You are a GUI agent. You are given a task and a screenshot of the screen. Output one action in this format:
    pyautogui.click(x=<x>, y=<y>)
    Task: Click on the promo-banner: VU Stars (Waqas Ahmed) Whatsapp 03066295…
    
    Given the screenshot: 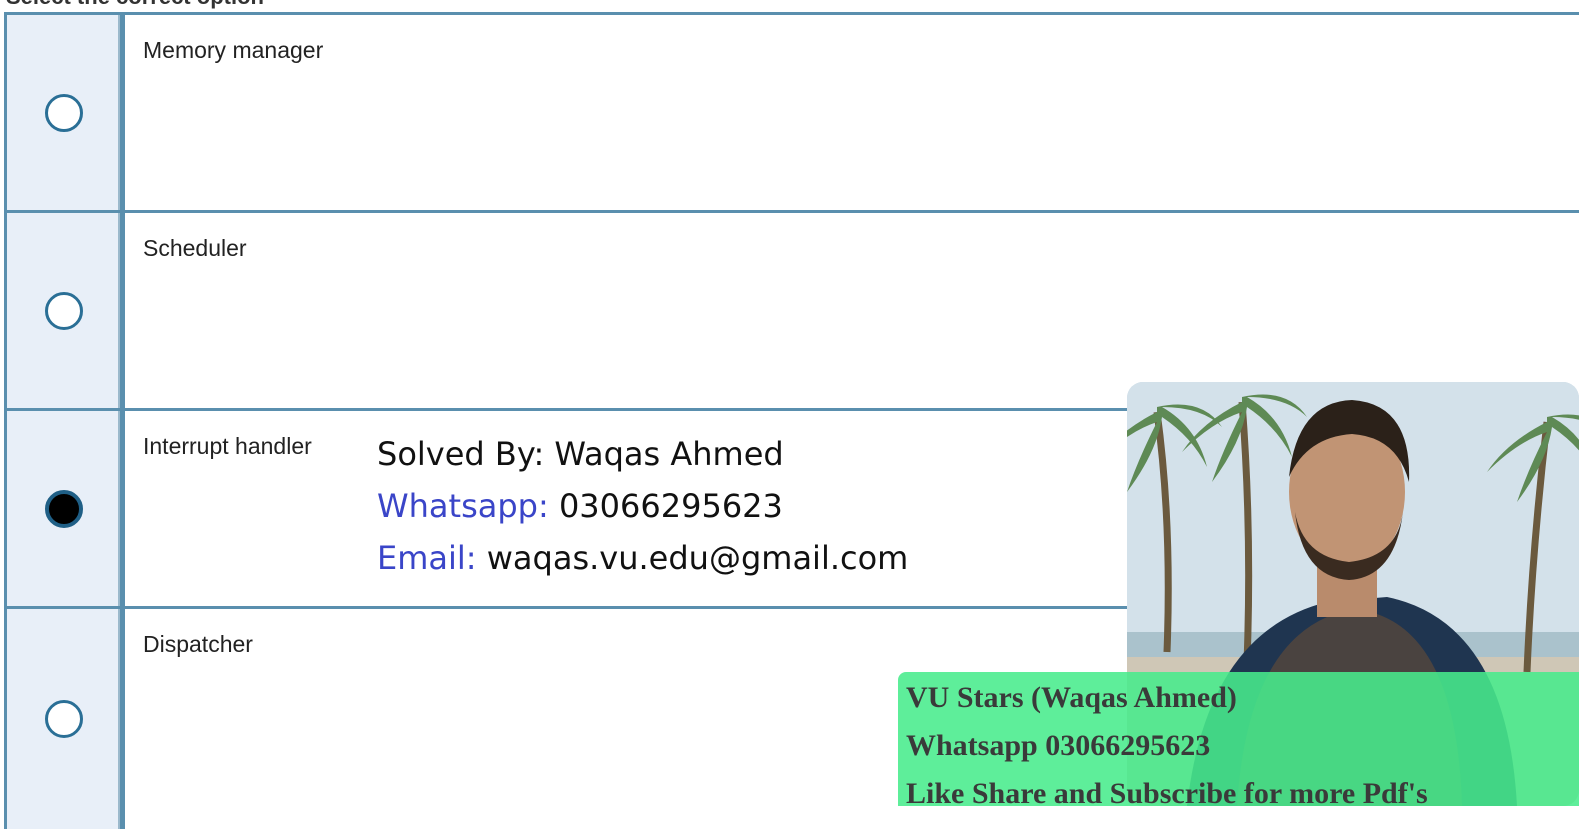 What is the action you would take?
    pyautogui.click(x=1238, y=741)
    